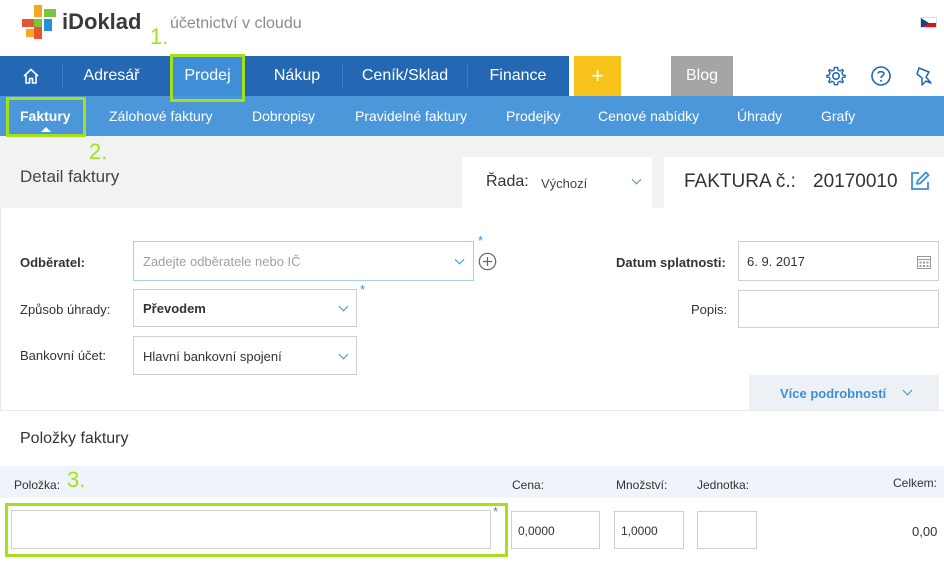 This screenshot has height=571, width=944. What do you see at coordinates (487, 261) in the screenshot?
I see `add-customer-icon` at bounding box center [487, 261].